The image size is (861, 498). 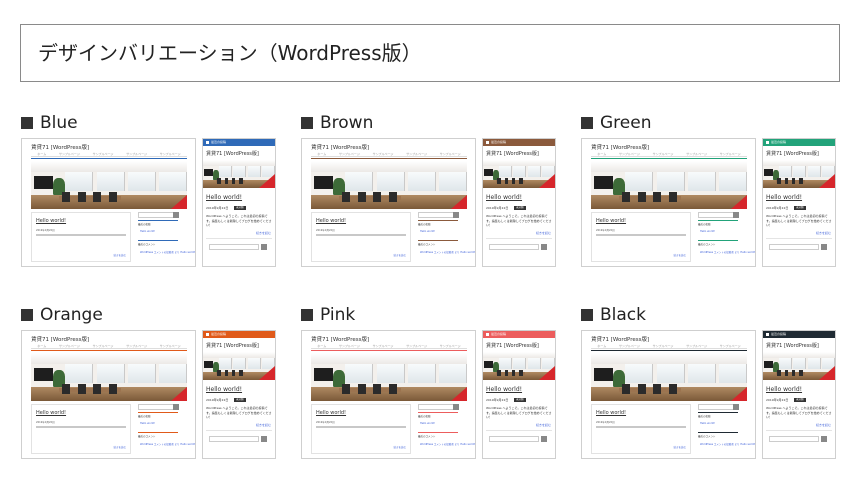 What do you see at coordinates (148, 423) in the screenshot?
I see `preview-sidebar-recent-link: Hello world!` at bounding box center [148, 423].